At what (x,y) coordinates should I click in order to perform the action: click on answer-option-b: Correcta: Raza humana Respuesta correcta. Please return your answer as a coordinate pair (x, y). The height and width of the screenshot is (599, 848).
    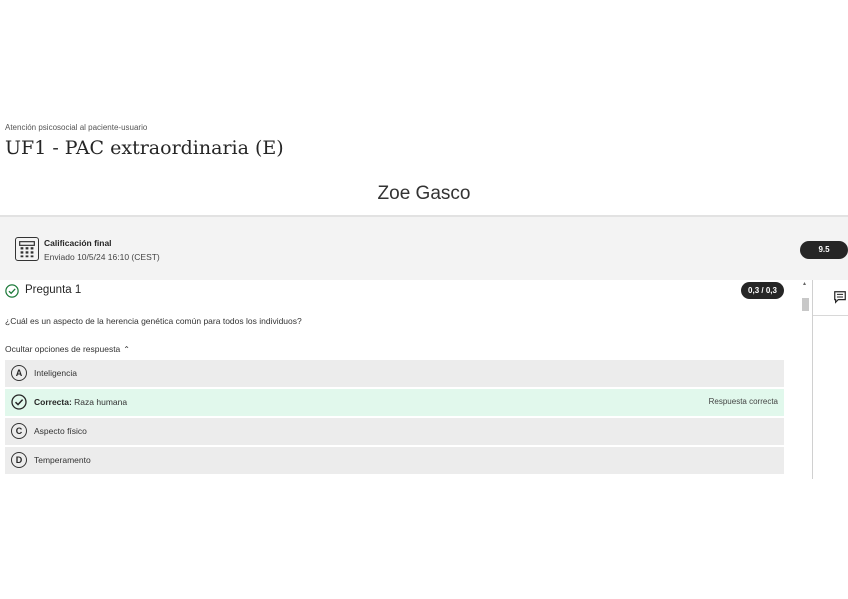
    Looking at the image, I should click on (394, 402).